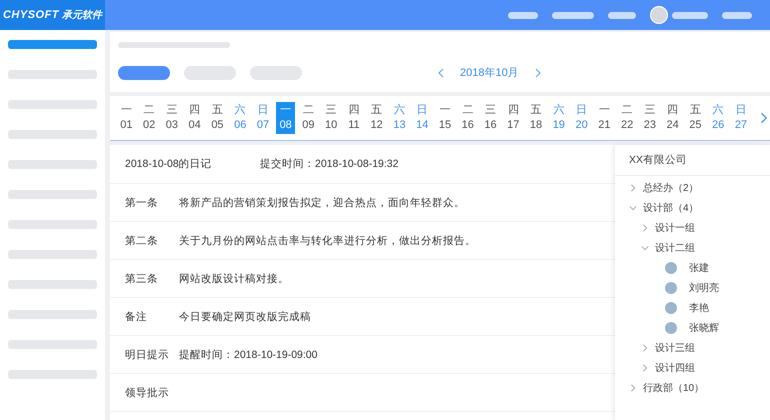 The height and width of the screenshot is (420, 770). I want to click on calendar-day: 三 10, so click(331, 118).